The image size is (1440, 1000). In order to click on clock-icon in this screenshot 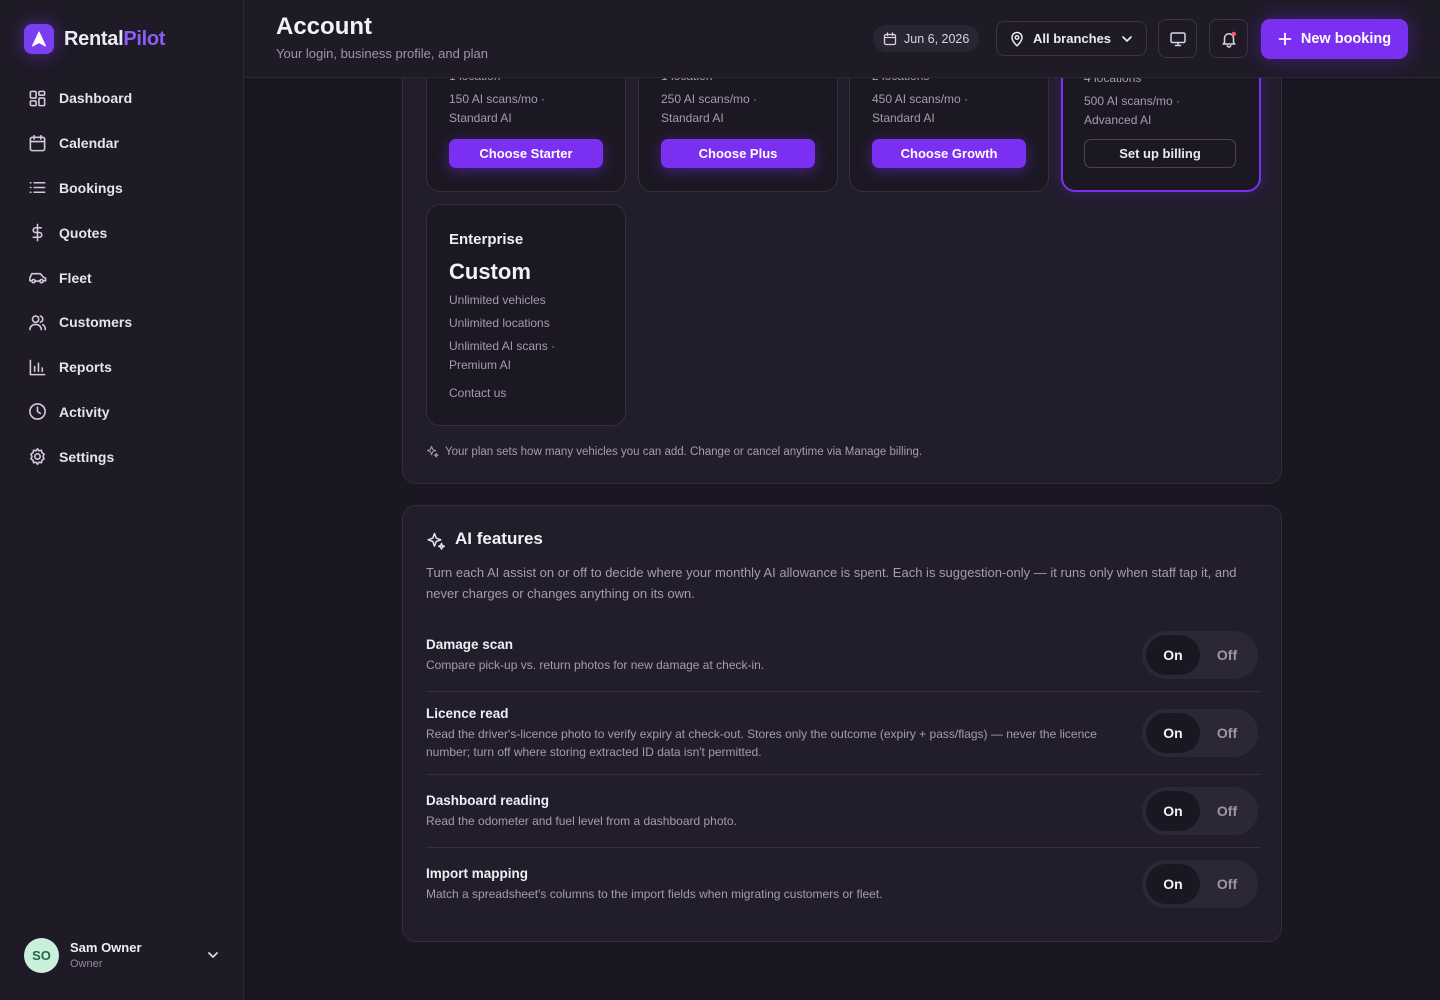, I will do `click(37, 412)`.